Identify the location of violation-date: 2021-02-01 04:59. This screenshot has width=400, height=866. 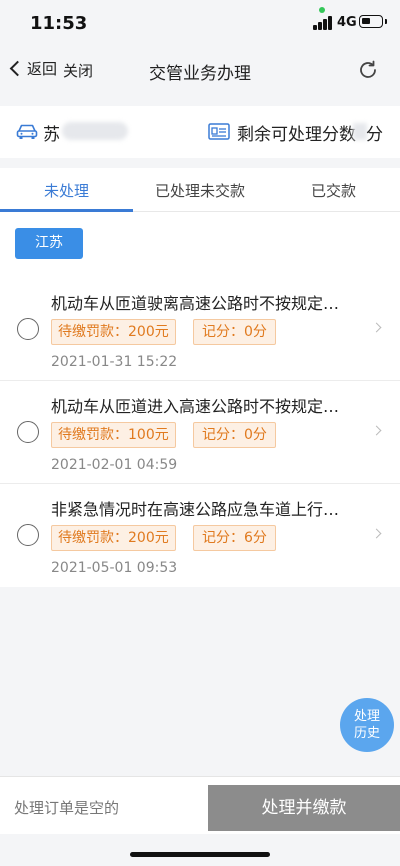
(114, 465).